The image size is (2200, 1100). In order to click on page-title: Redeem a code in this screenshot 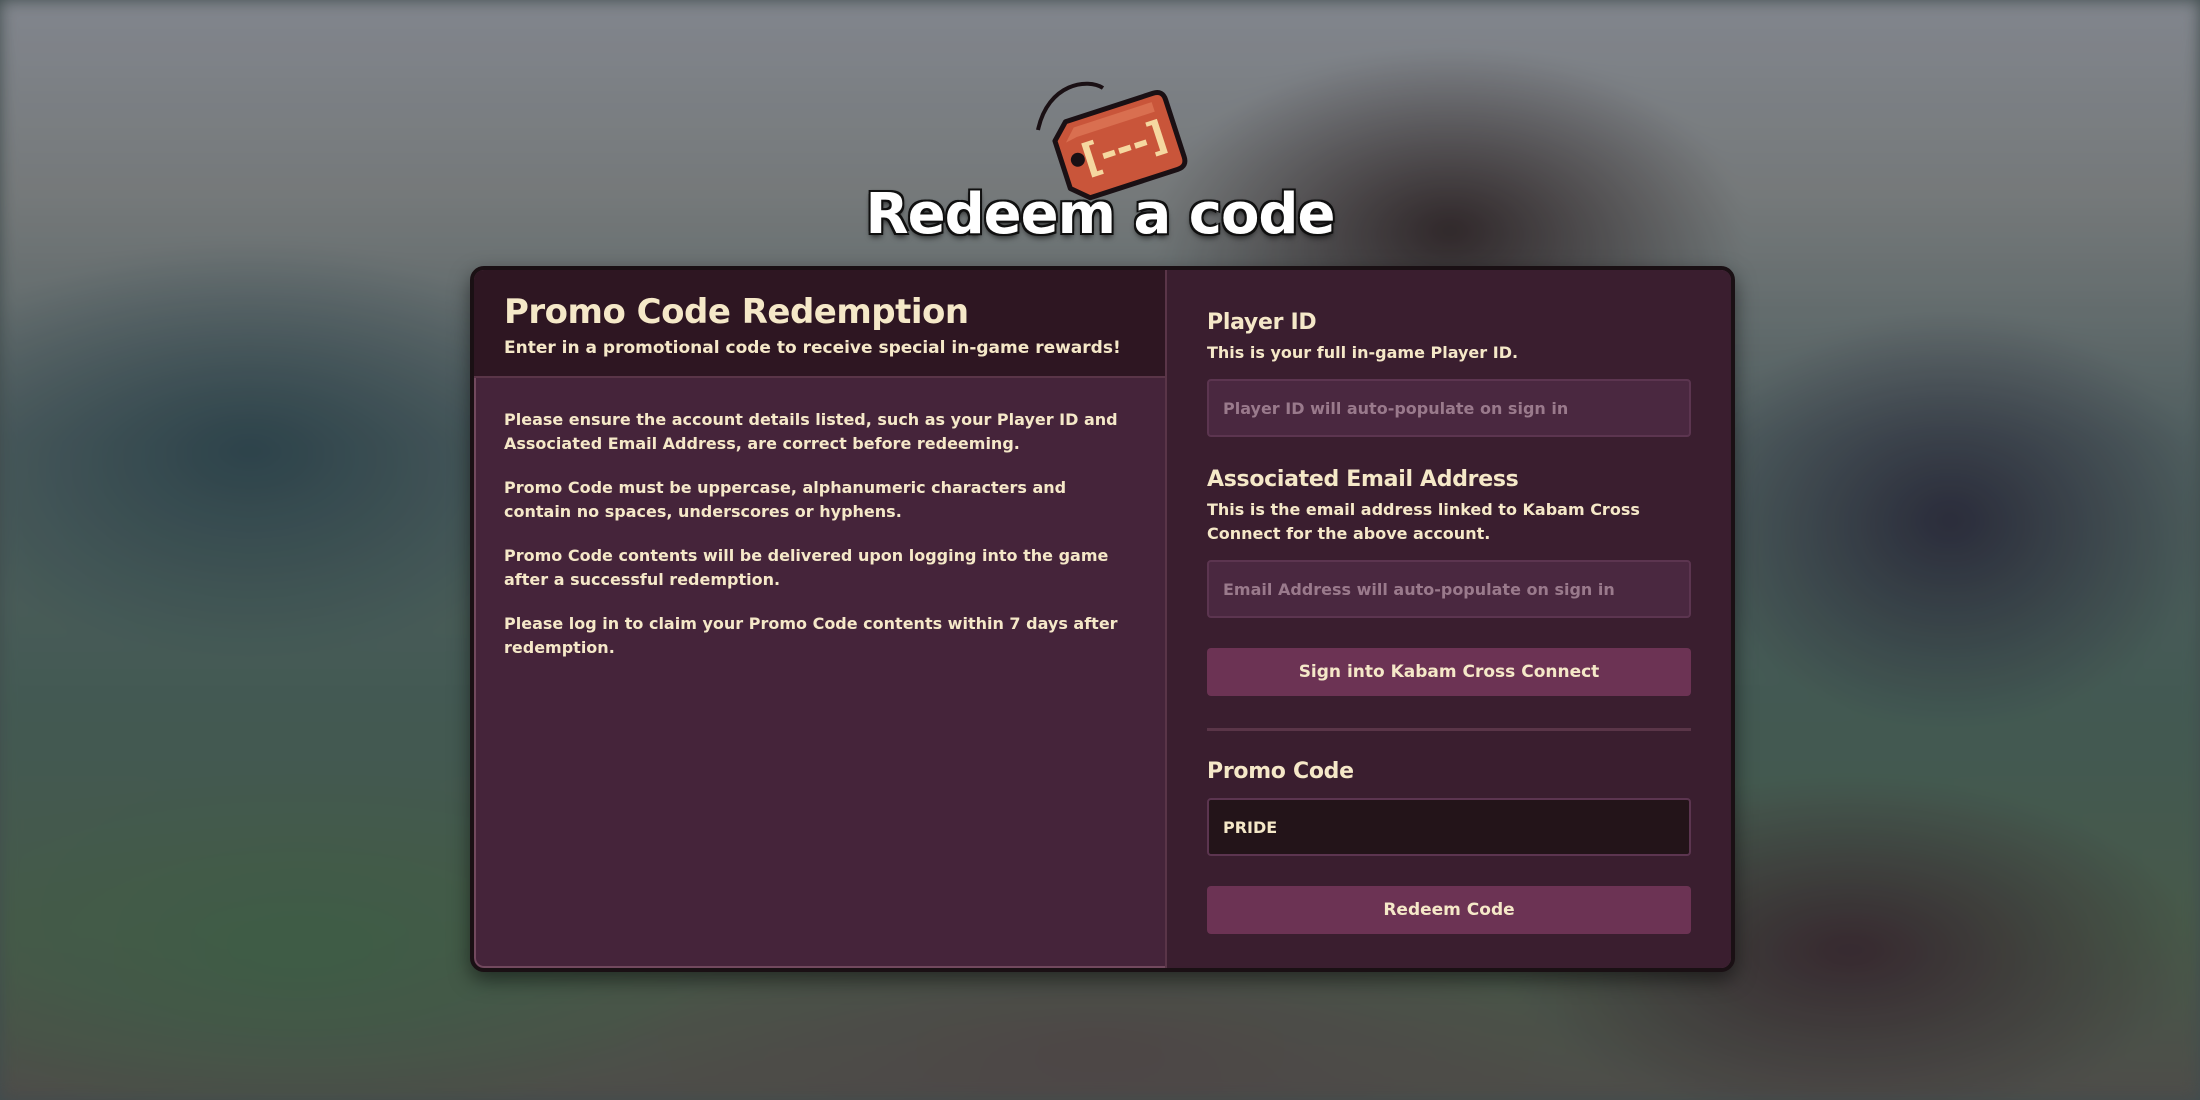, I will do `click(1100, 214)`.